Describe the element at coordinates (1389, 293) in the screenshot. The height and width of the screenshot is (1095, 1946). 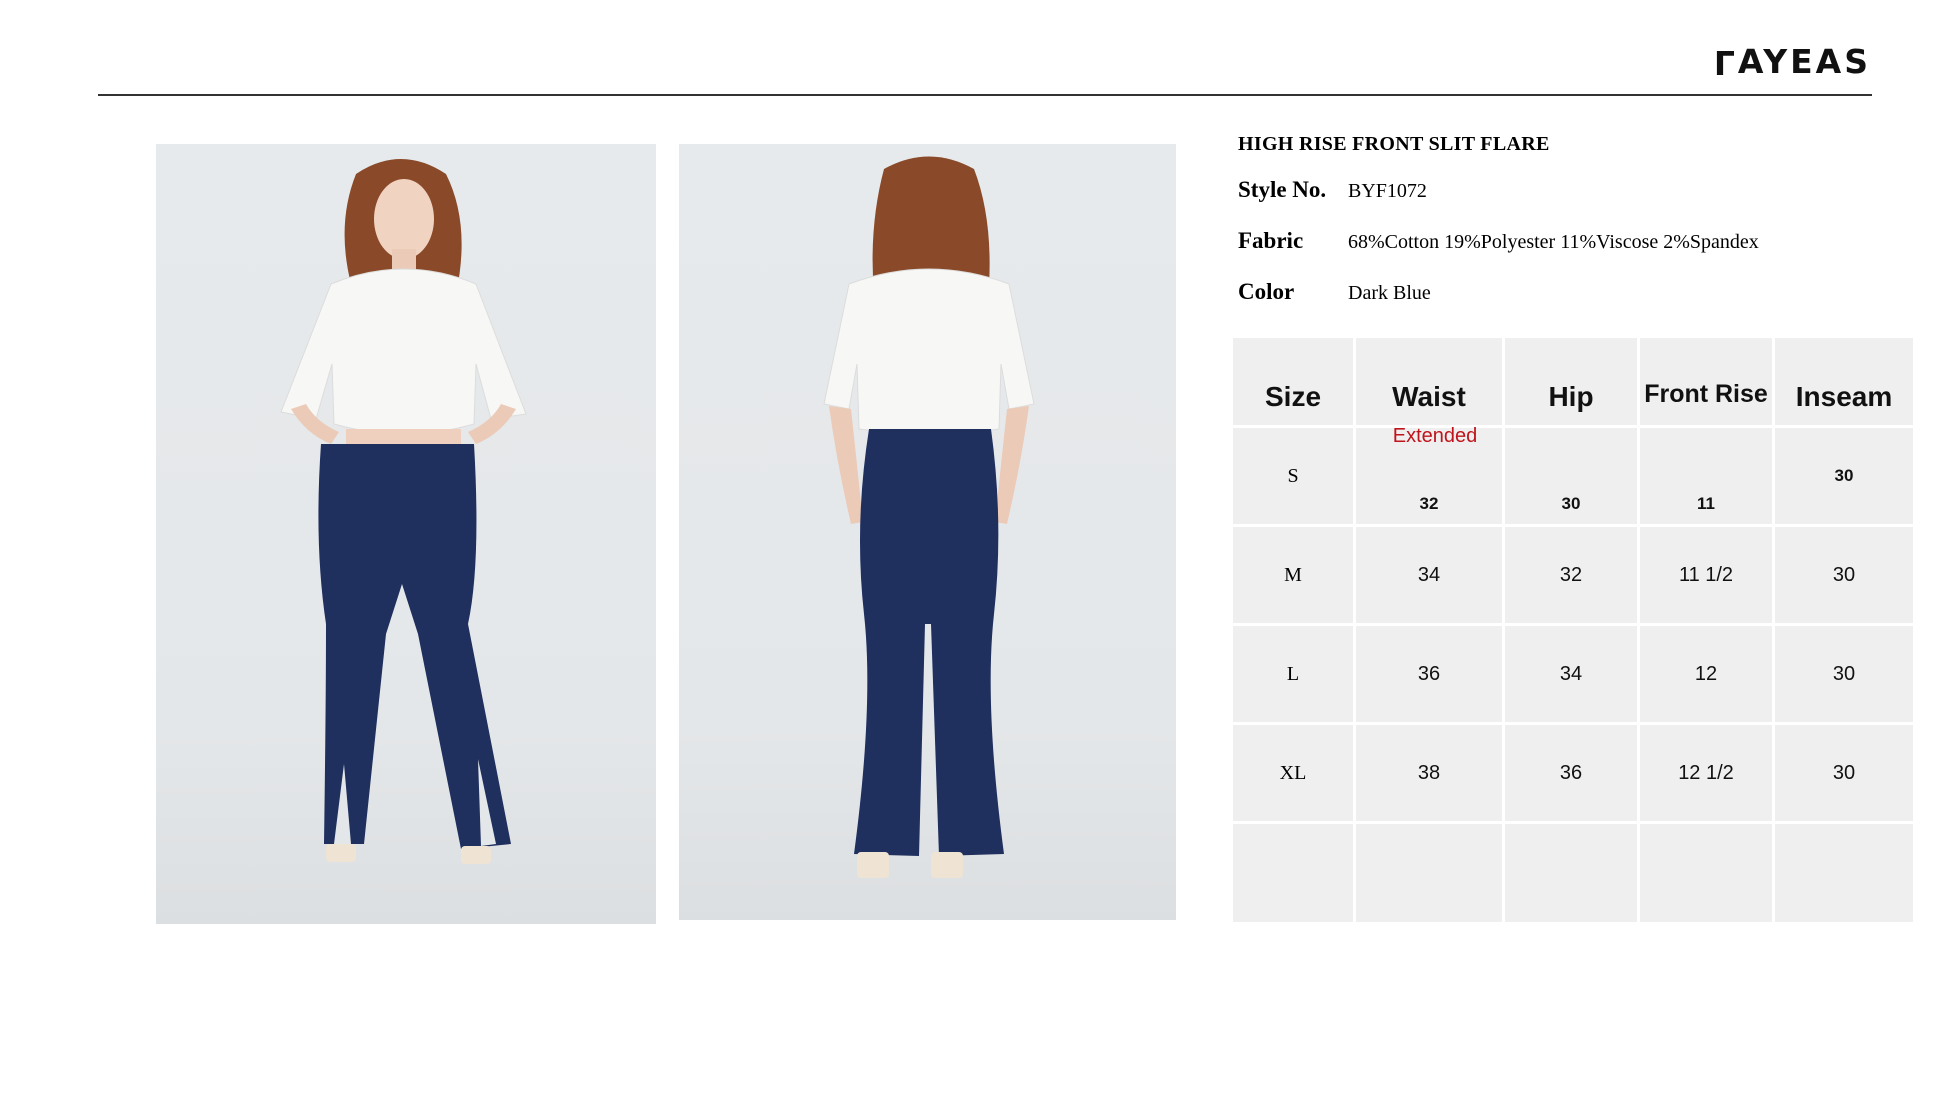
I see `spec-value-color: Dark Blue` at that location.